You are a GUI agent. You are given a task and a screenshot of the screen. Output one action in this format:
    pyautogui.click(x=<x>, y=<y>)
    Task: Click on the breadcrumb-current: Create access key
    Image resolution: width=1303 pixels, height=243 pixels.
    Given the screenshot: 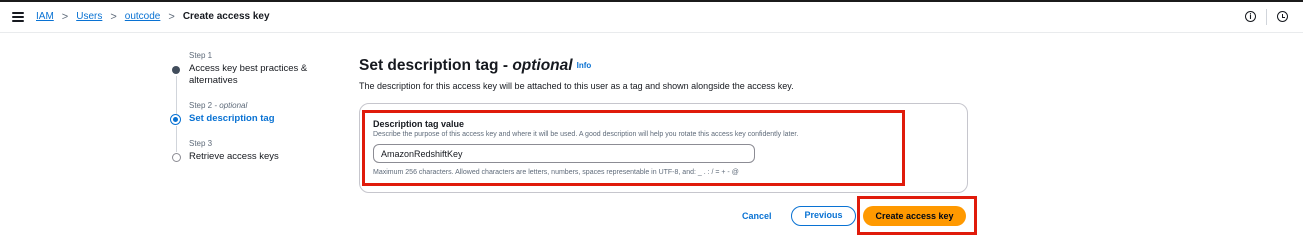 What is the action you would take?
    pyautogui.click(x=226, y=16)
    